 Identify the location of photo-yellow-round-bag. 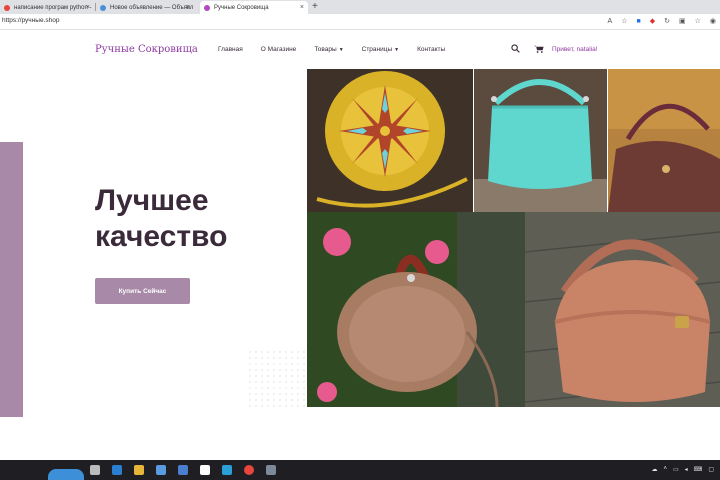
(390, 140).